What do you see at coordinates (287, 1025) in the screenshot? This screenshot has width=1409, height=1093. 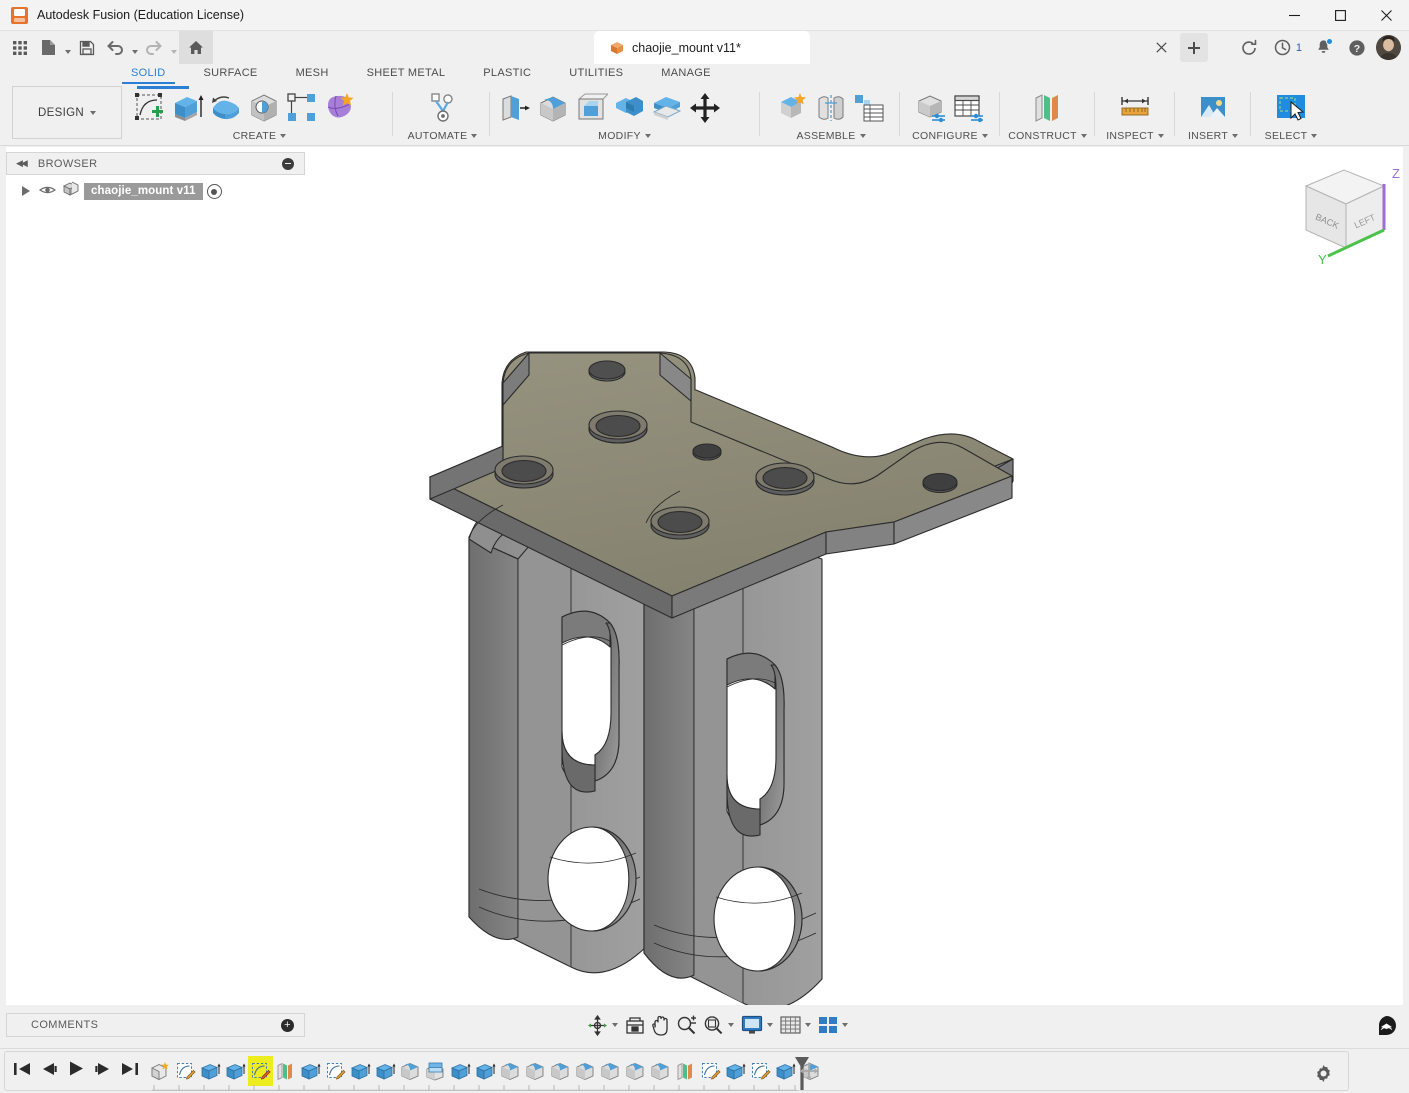 I see `plus-circle-icon: +` at bounding box center [287, 1025].